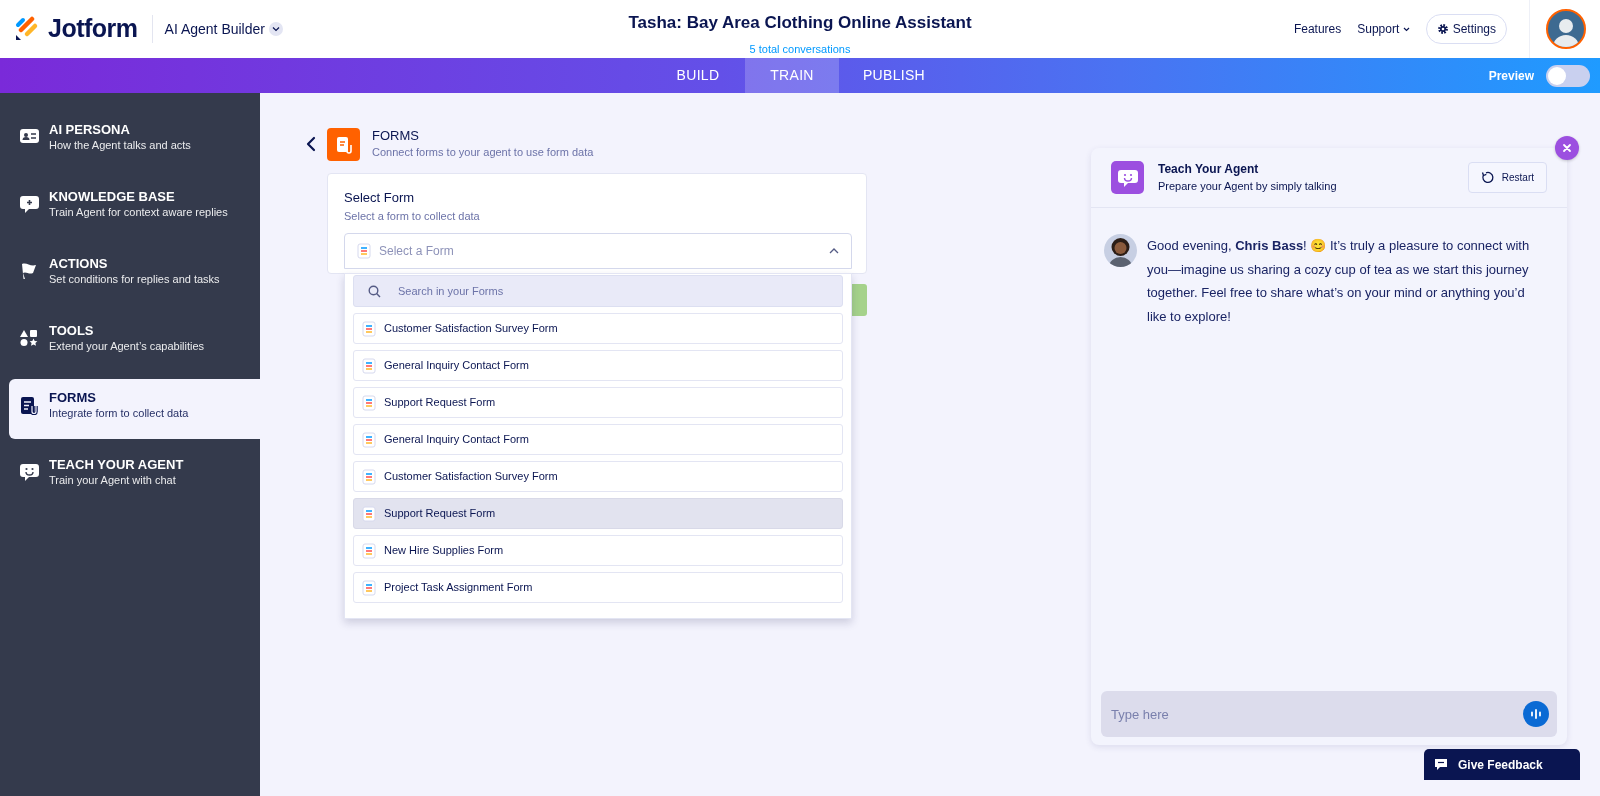 This screenshot has width=1600, height=796. I want to click on chat-plus-icon, so click(29, 204).